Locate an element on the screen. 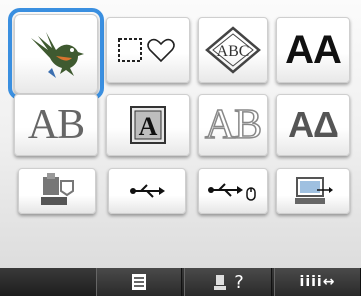  help-button: ? is located at coordinates (228, 282).